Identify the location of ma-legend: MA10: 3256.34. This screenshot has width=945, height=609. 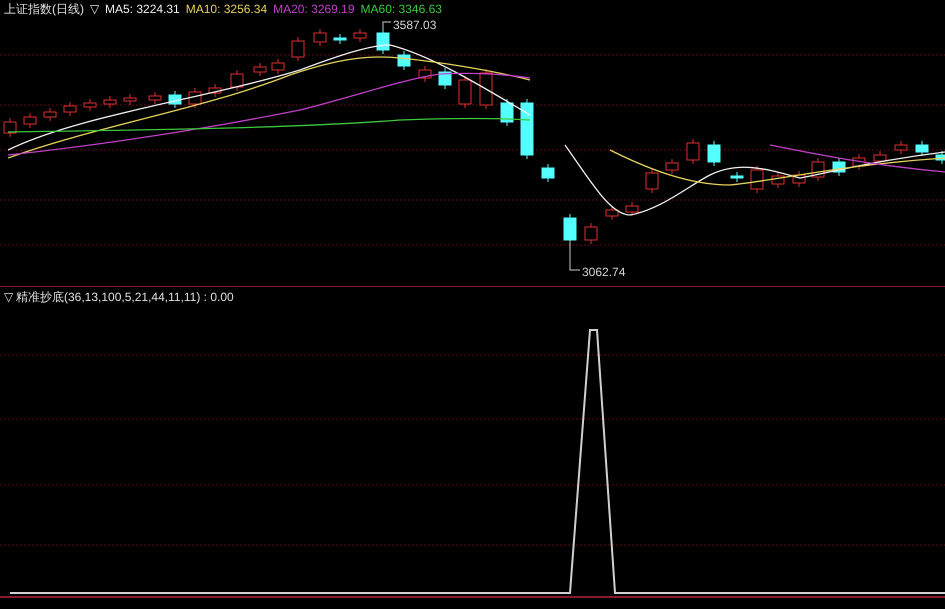
(227, 9).